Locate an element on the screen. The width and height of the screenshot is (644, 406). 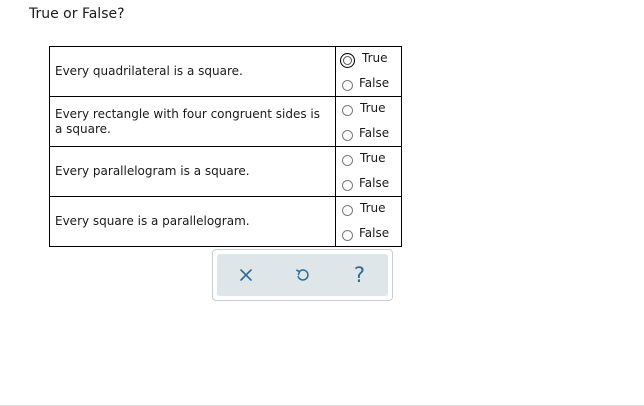
statement-cell: Every parallelogram is a square. is located at coordinates (192, 171).